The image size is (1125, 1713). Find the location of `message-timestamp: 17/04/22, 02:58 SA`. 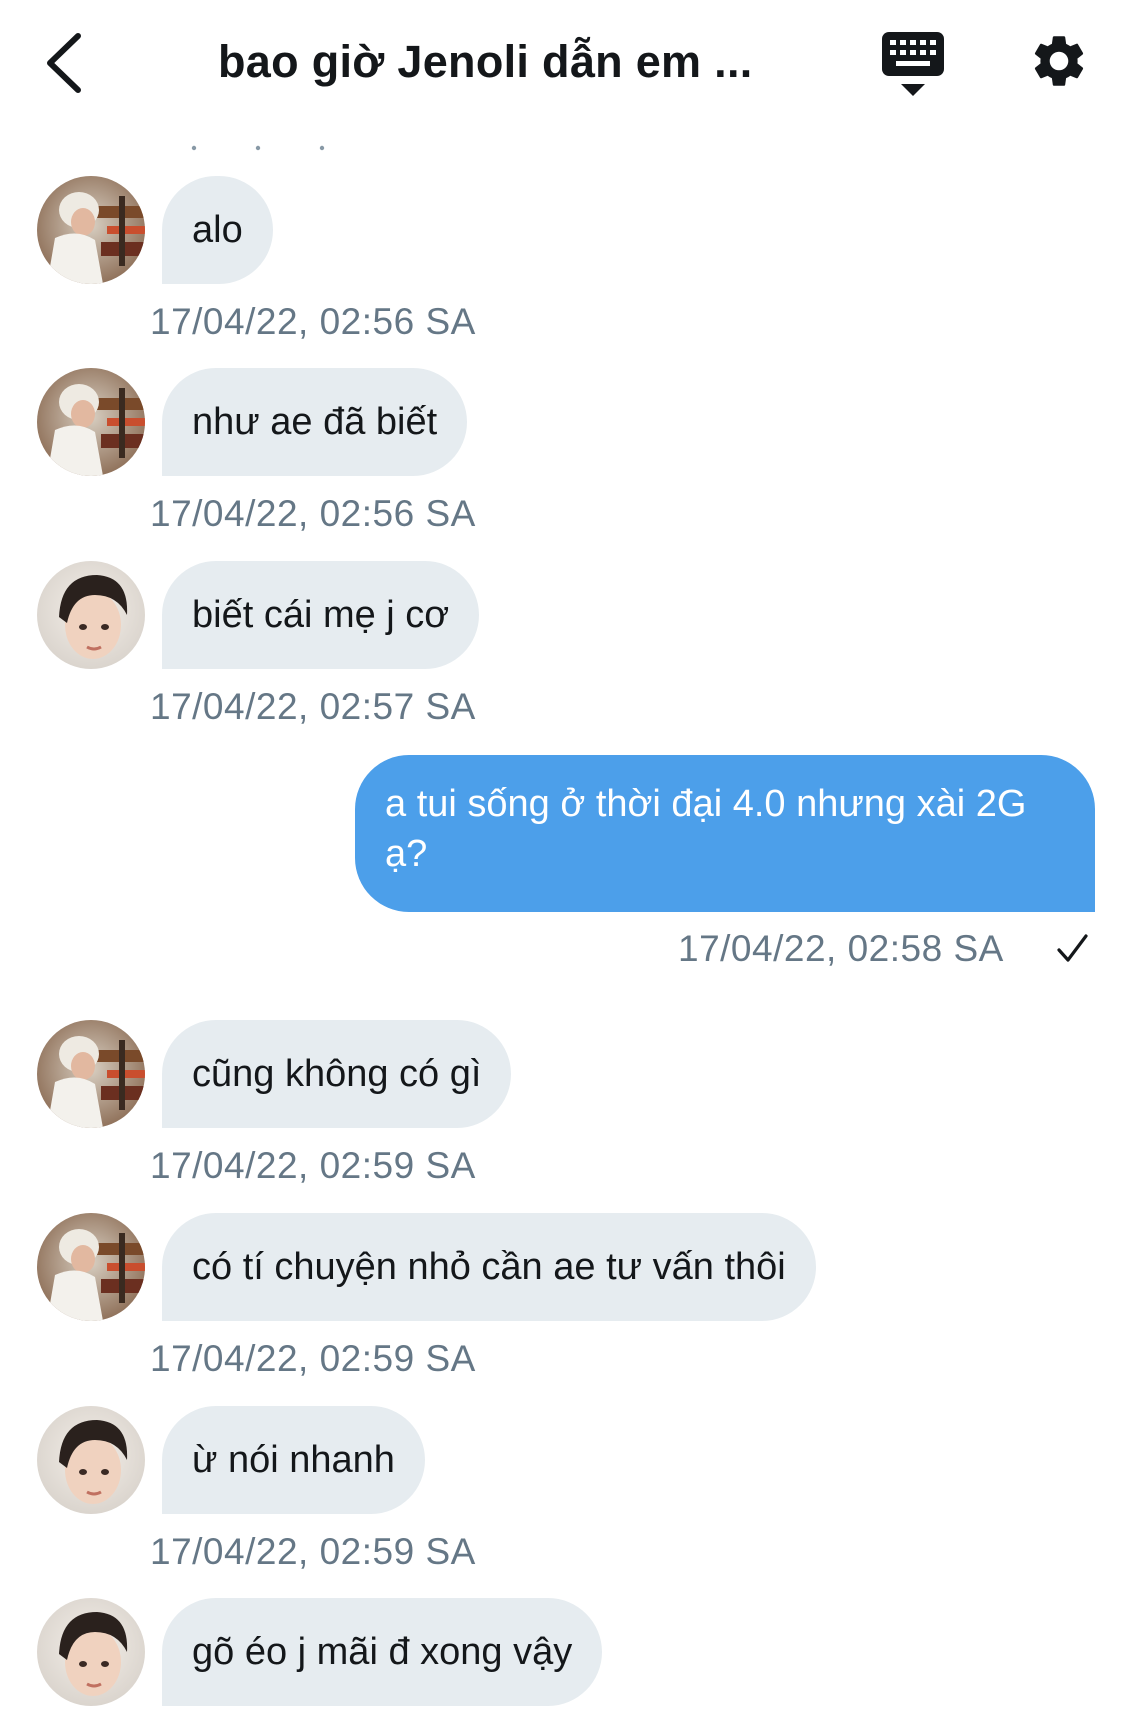

message-timestamp: 17/04/22, 02:58 SA is located at coordinates (841, 948).